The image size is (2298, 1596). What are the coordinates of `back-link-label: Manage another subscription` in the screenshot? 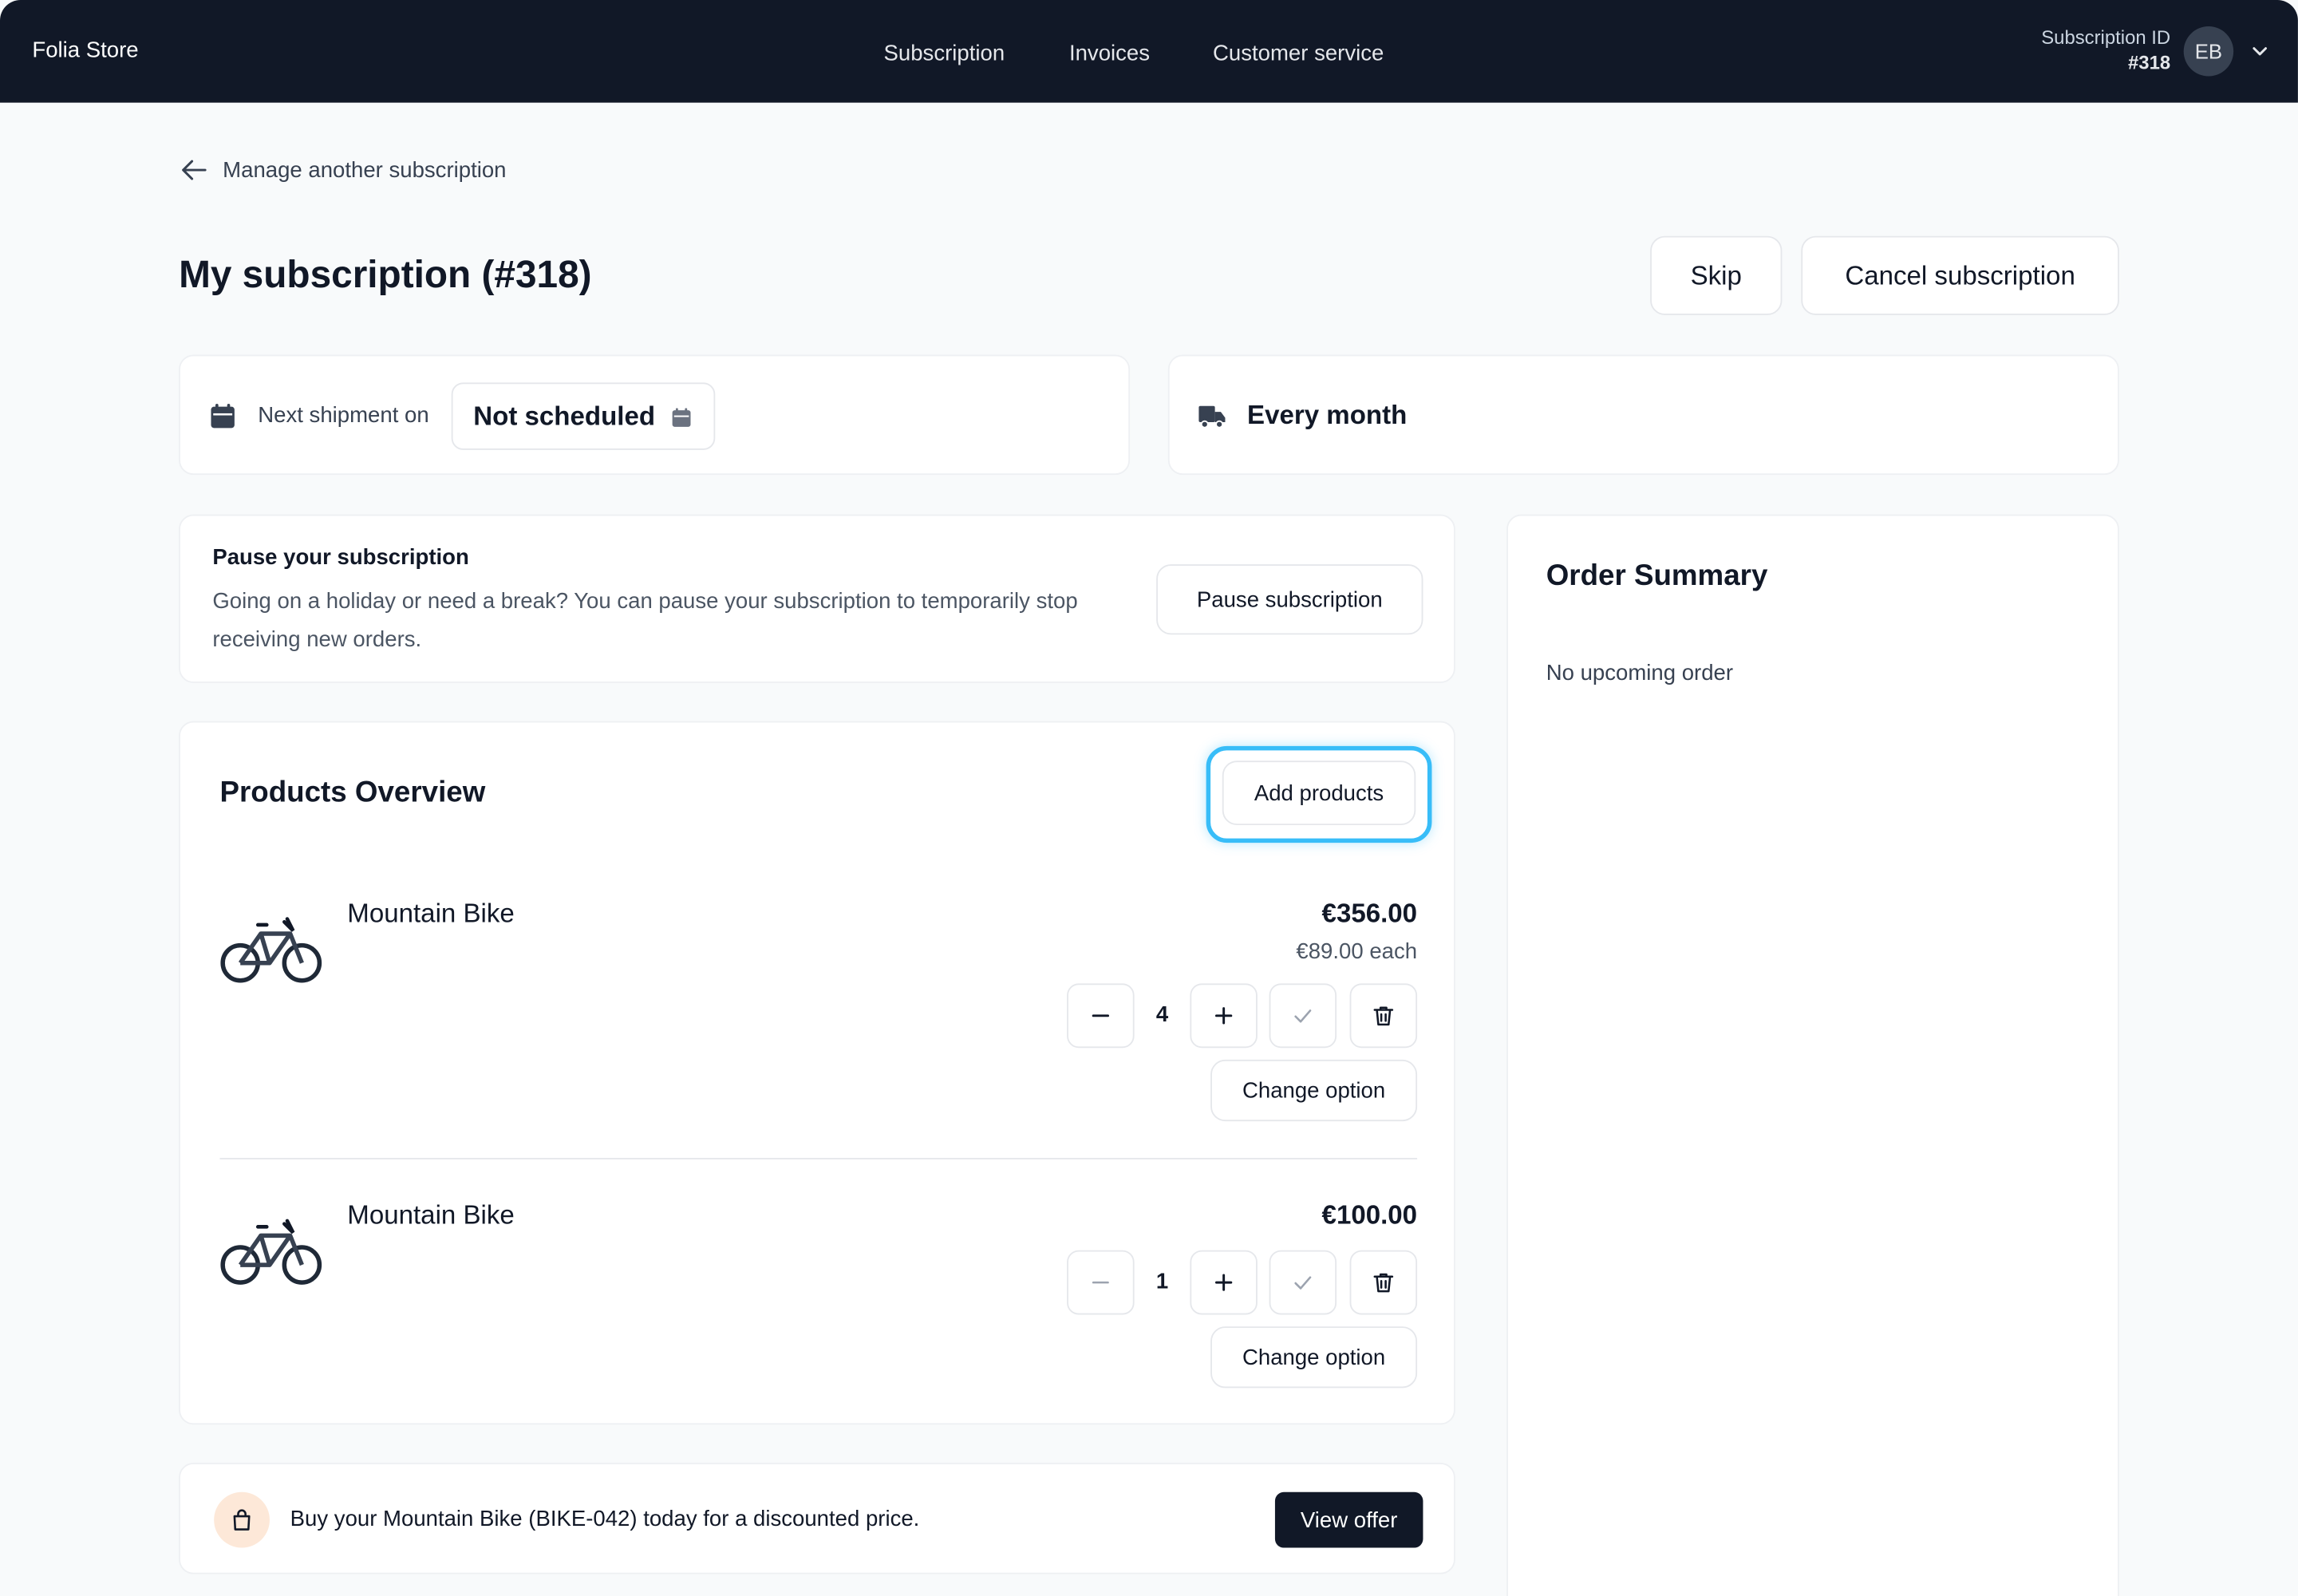 It's located at (365, 170).